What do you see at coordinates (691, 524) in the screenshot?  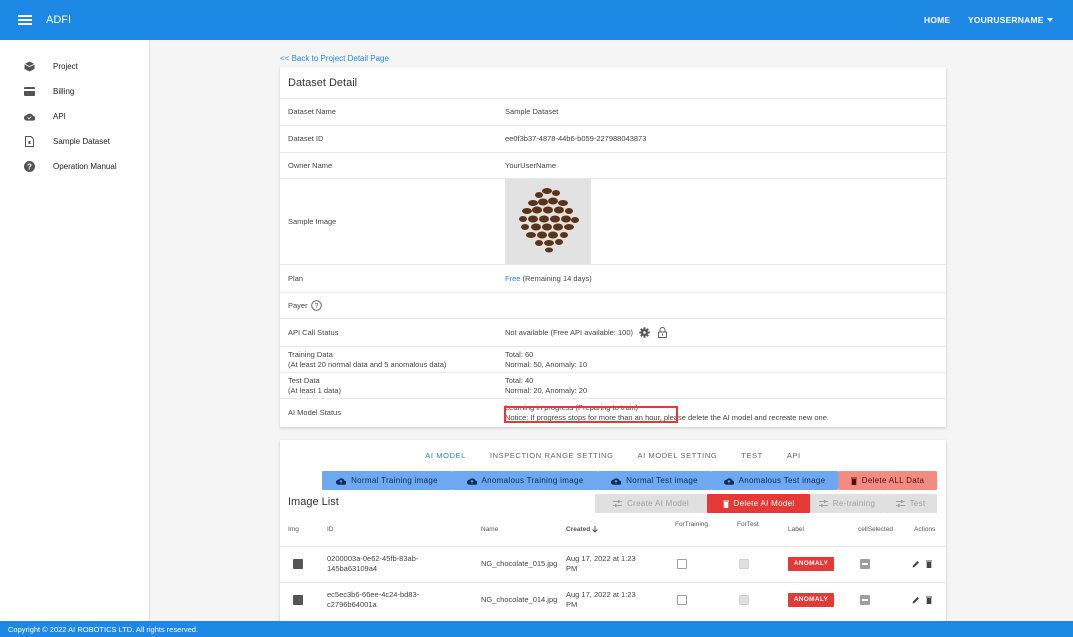 I see `header-for-training: ForTraining` at bounding box center [691, 524].